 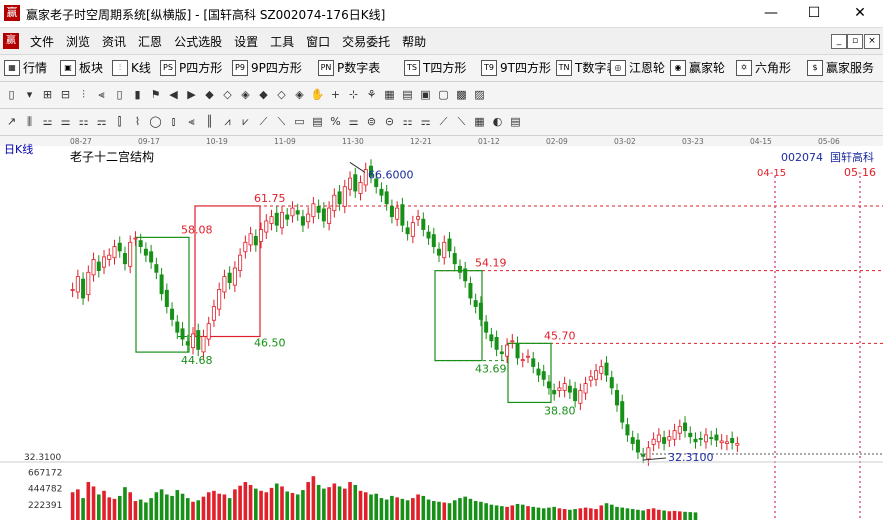 I want to click on tools3-tool-icon-27: ◐, so click(x=497, y=121).